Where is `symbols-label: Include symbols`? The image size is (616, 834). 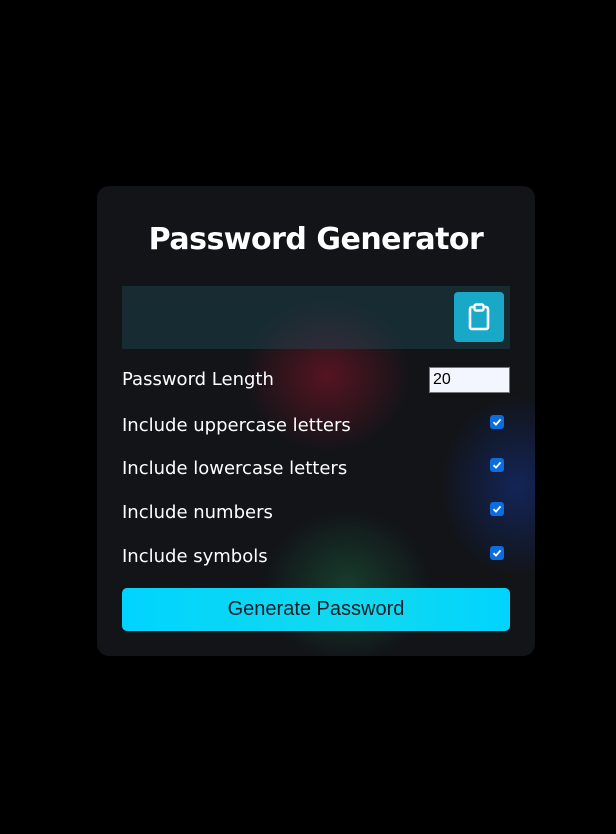
symbols-label: Include symbols is located at coordinates (195, 556).